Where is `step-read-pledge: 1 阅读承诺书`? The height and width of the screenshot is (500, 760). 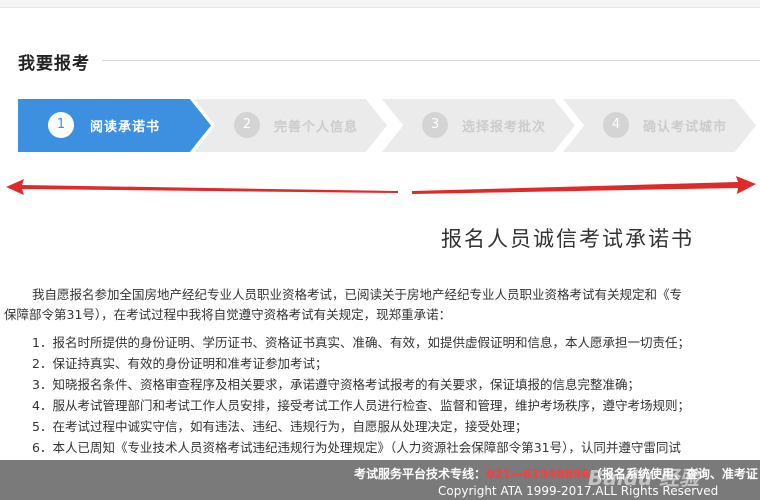
step-read-pledge: 1 阅读承诺书 is located at coordinates (114, 125).